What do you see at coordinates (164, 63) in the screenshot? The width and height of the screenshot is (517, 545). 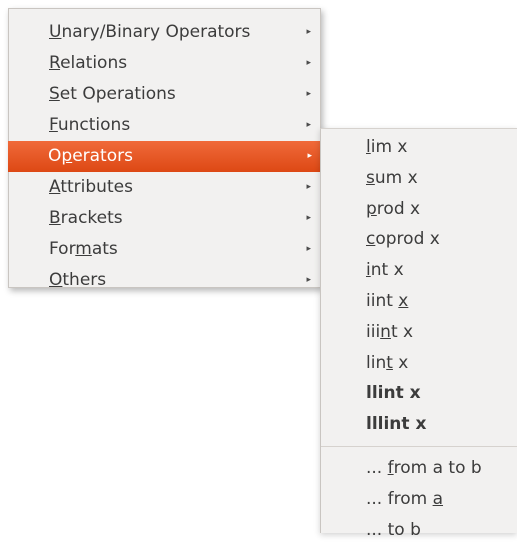 I see `menu-item-relations: Relations ▸` at bounding box center [164, 63].